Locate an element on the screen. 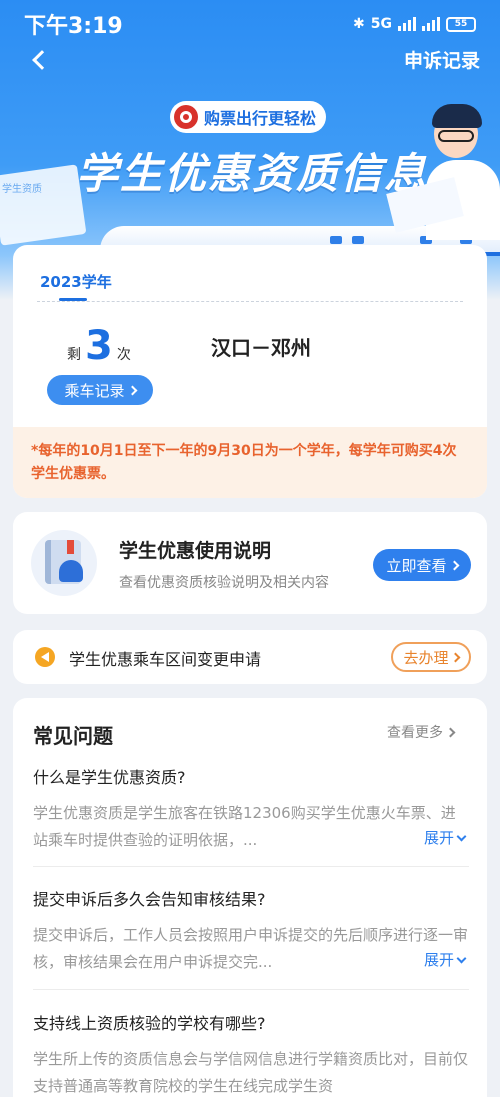  back-button is located at coordinates (39, 60).